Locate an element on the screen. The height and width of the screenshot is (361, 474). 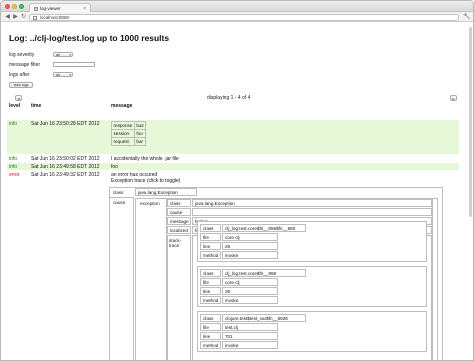
map-entry: session foo is located at coordinates (129, 133).